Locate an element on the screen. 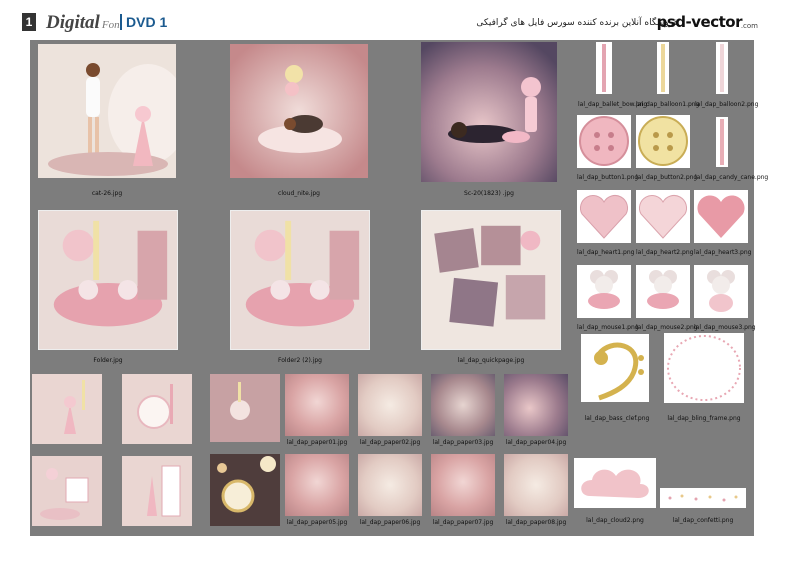 The image size is (800, 566). item-caption: lal_dap_button1.png is located at coordinates (608, 177).